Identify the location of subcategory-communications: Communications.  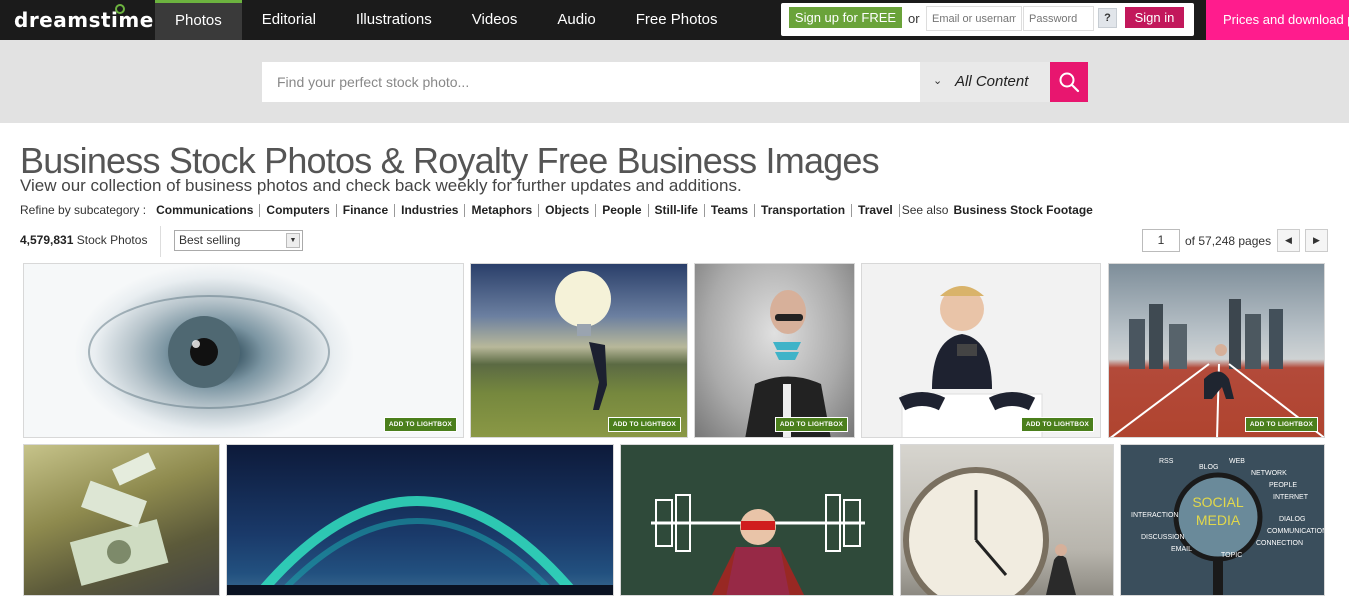
(205, 210).